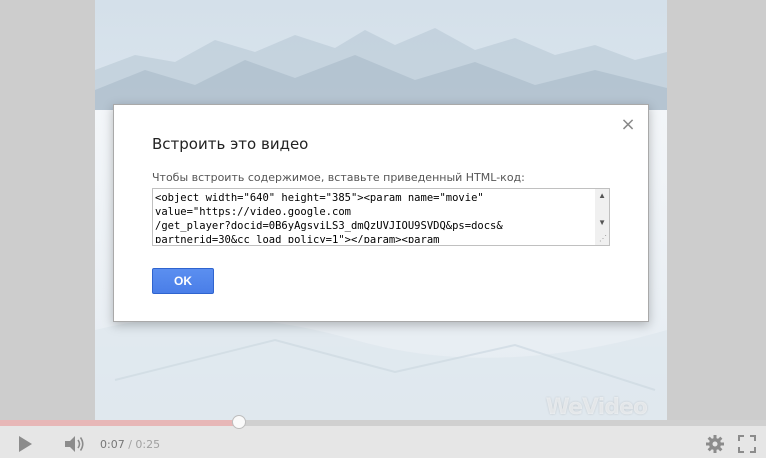 This screenshot has height=458, width=766. Describe the element at coordinates (75, 446) in the screenshot. I see `volume-icon` at that location.